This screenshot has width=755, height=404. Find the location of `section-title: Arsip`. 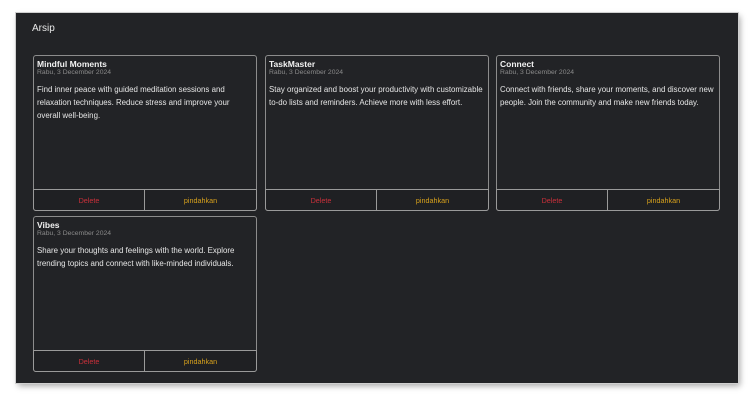

section-title: Arsip is located at coordinates (43, 28).